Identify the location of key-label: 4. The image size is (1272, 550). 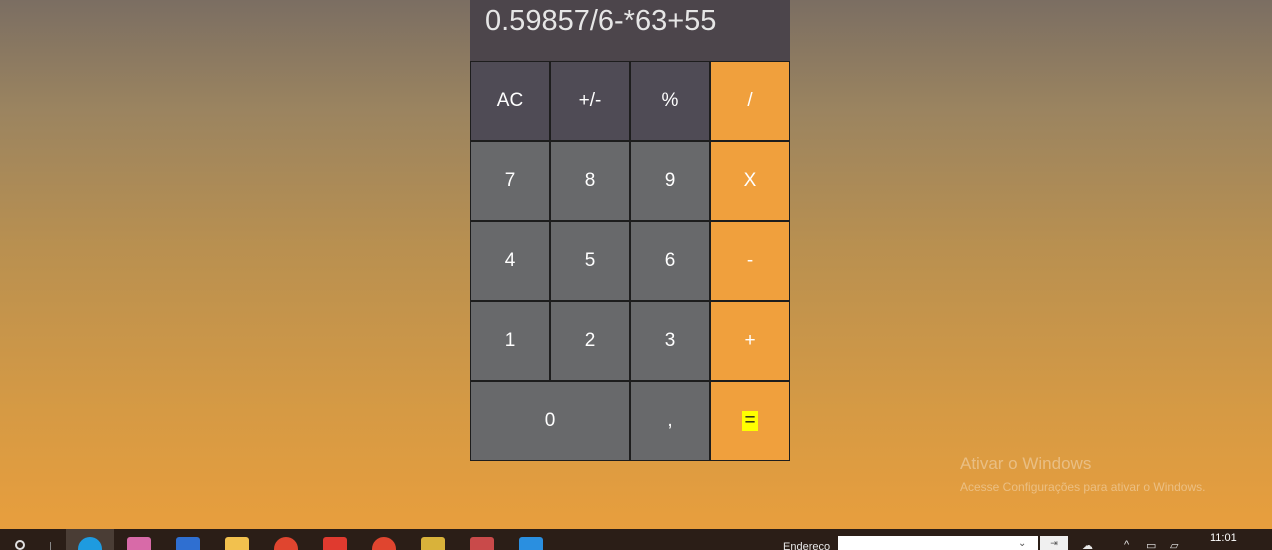
(510, 260).